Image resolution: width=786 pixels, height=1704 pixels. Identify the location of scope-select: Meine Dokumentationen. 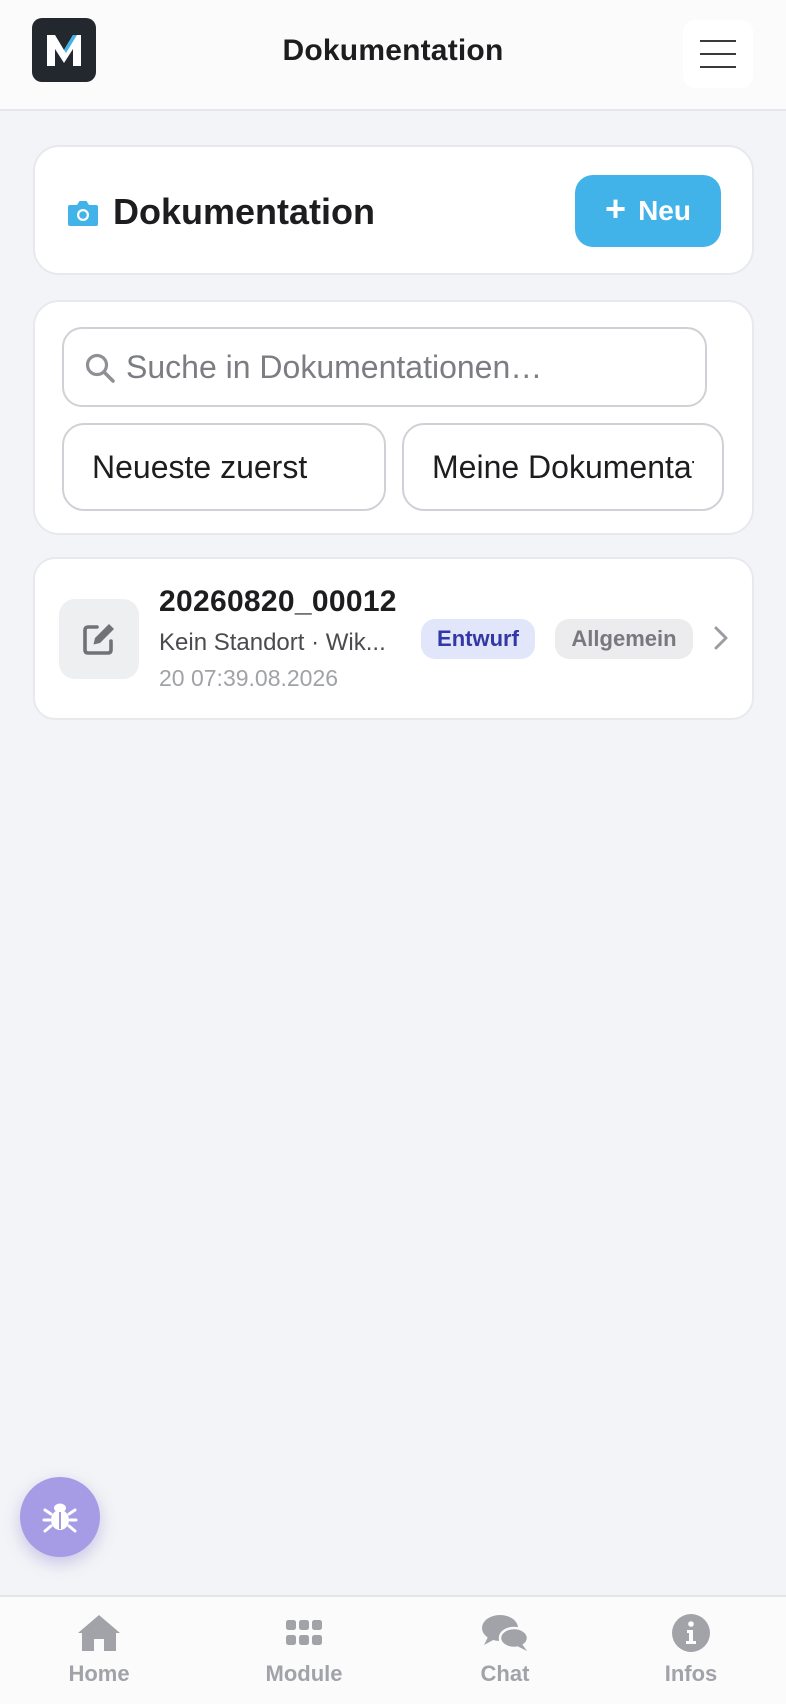
(563, 467).